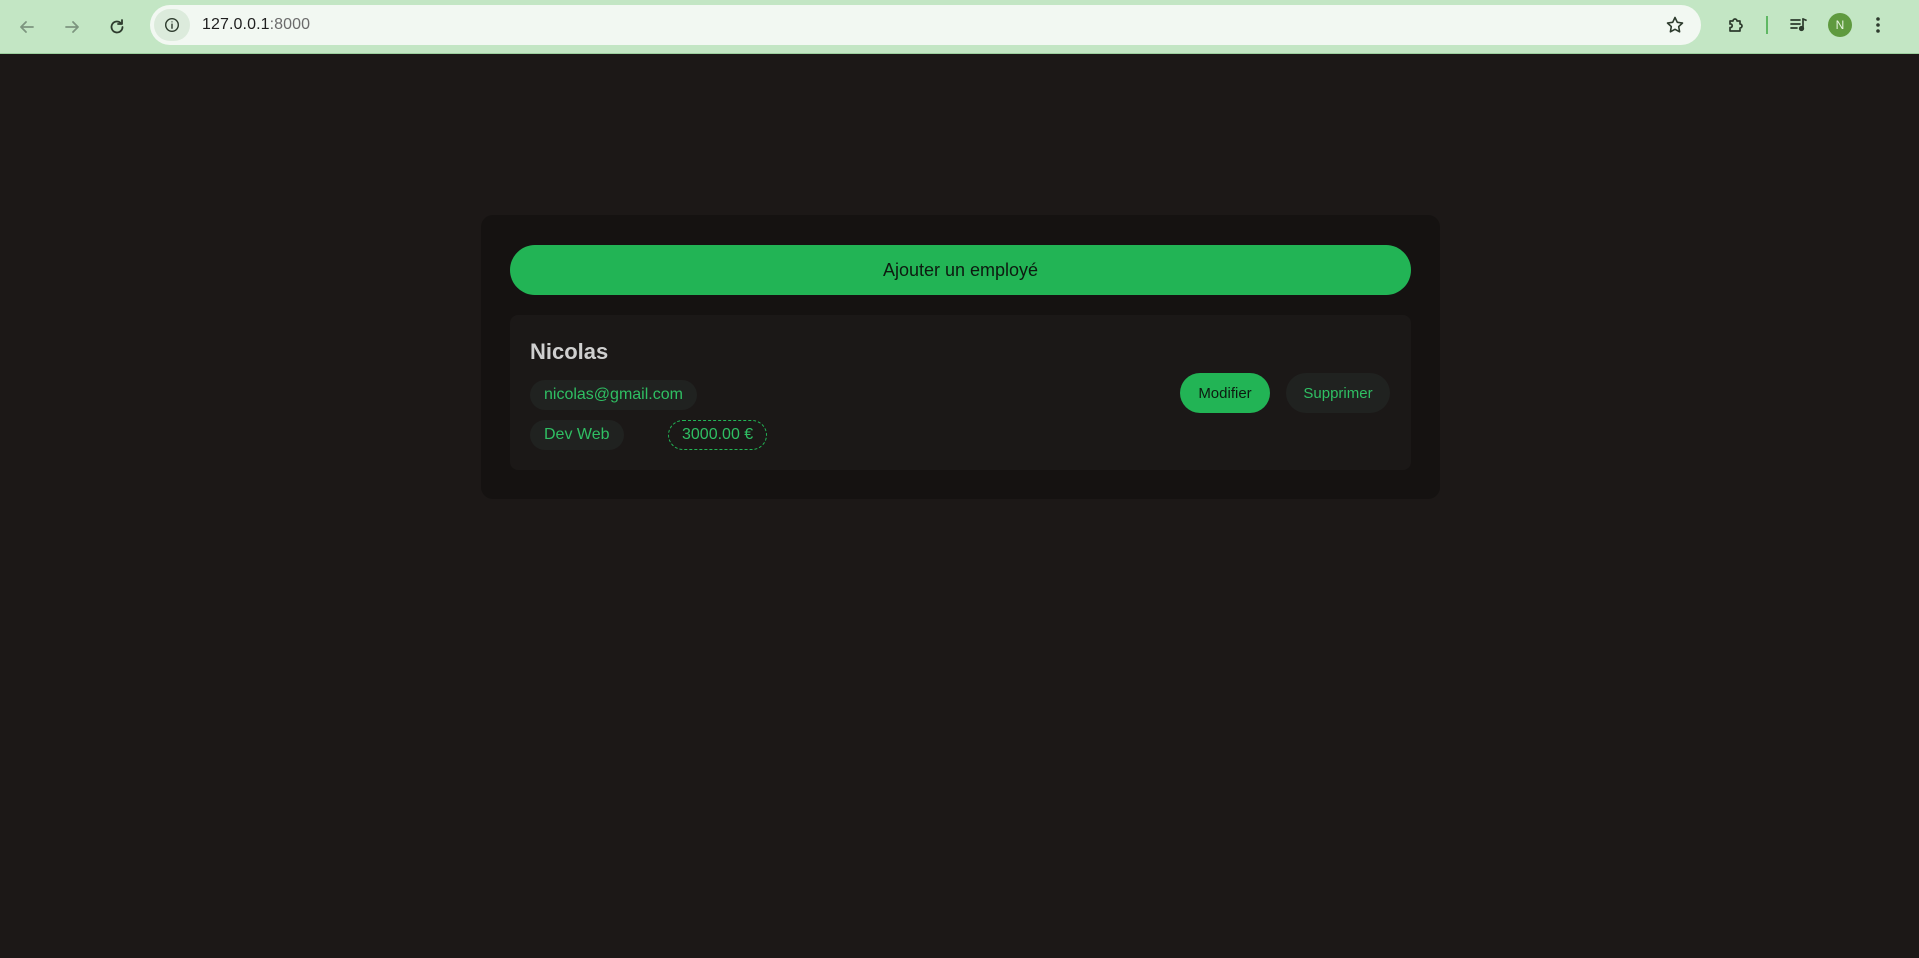 The width and height of the screenshot is (1919, 958). What do you see at coordinates (718, 435) in the screenshot?
I see `employee-salary: 3000.00 €` at bounding box center [718, 435].